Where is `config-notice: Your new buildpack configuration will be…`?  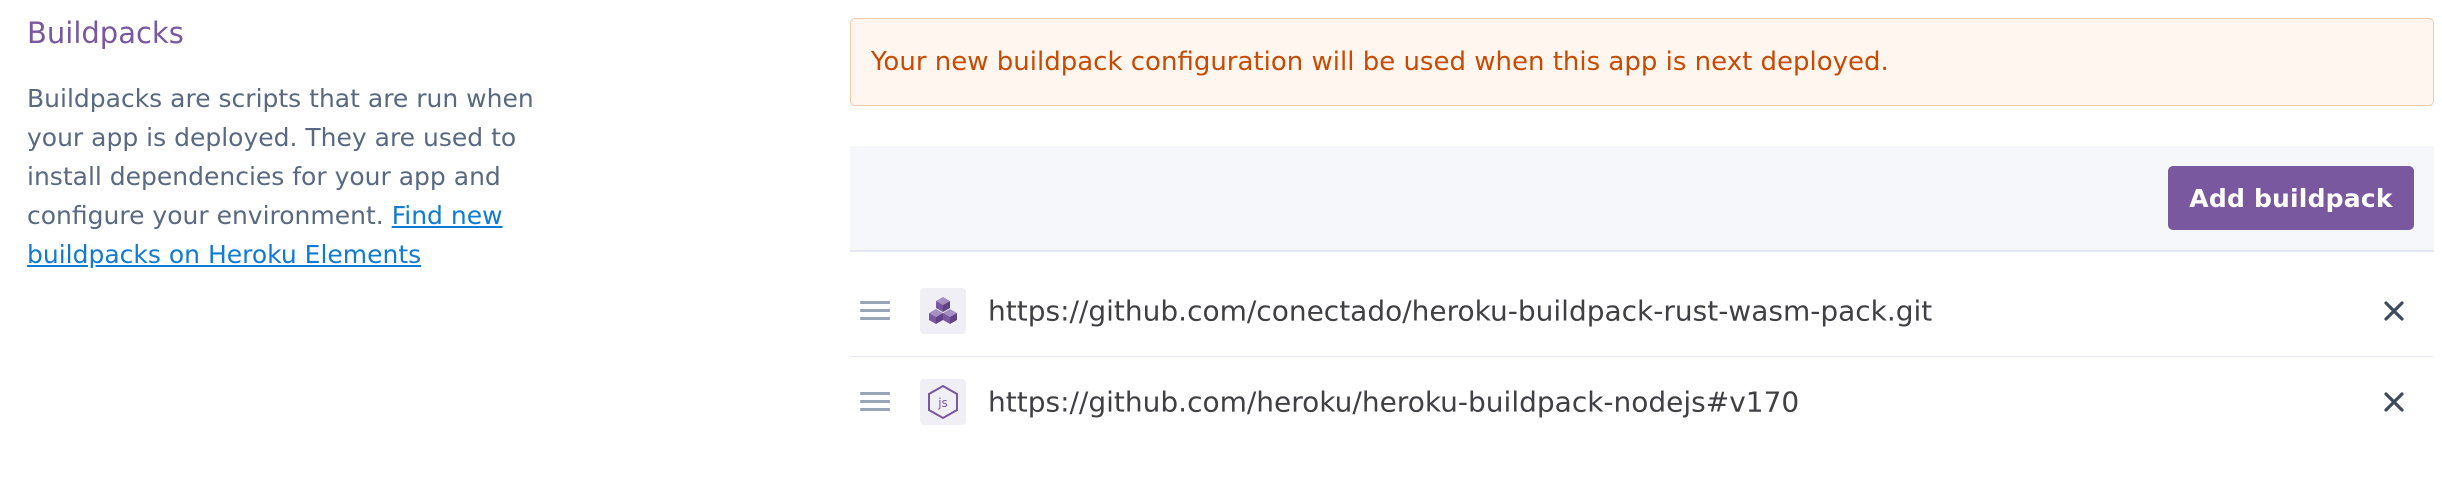
config-notice: Your new buildpack configuration will be… is located at coordinates (1642, 62).